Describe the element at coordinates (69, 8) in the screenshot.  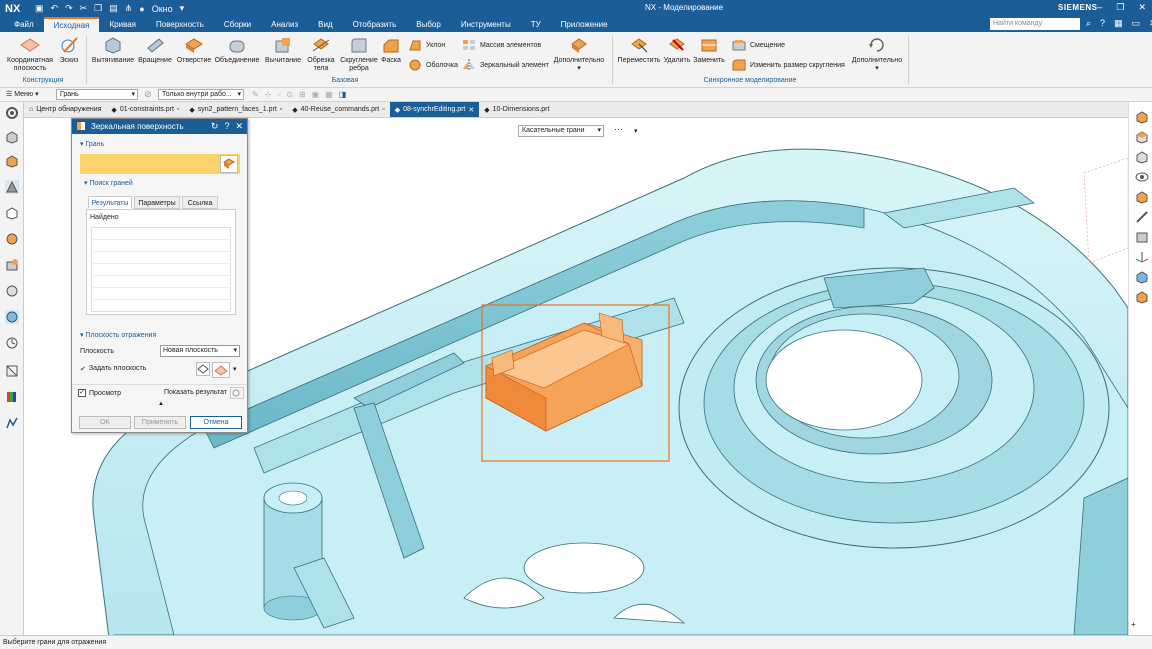
I see `redo-icon: ↷` at that location.